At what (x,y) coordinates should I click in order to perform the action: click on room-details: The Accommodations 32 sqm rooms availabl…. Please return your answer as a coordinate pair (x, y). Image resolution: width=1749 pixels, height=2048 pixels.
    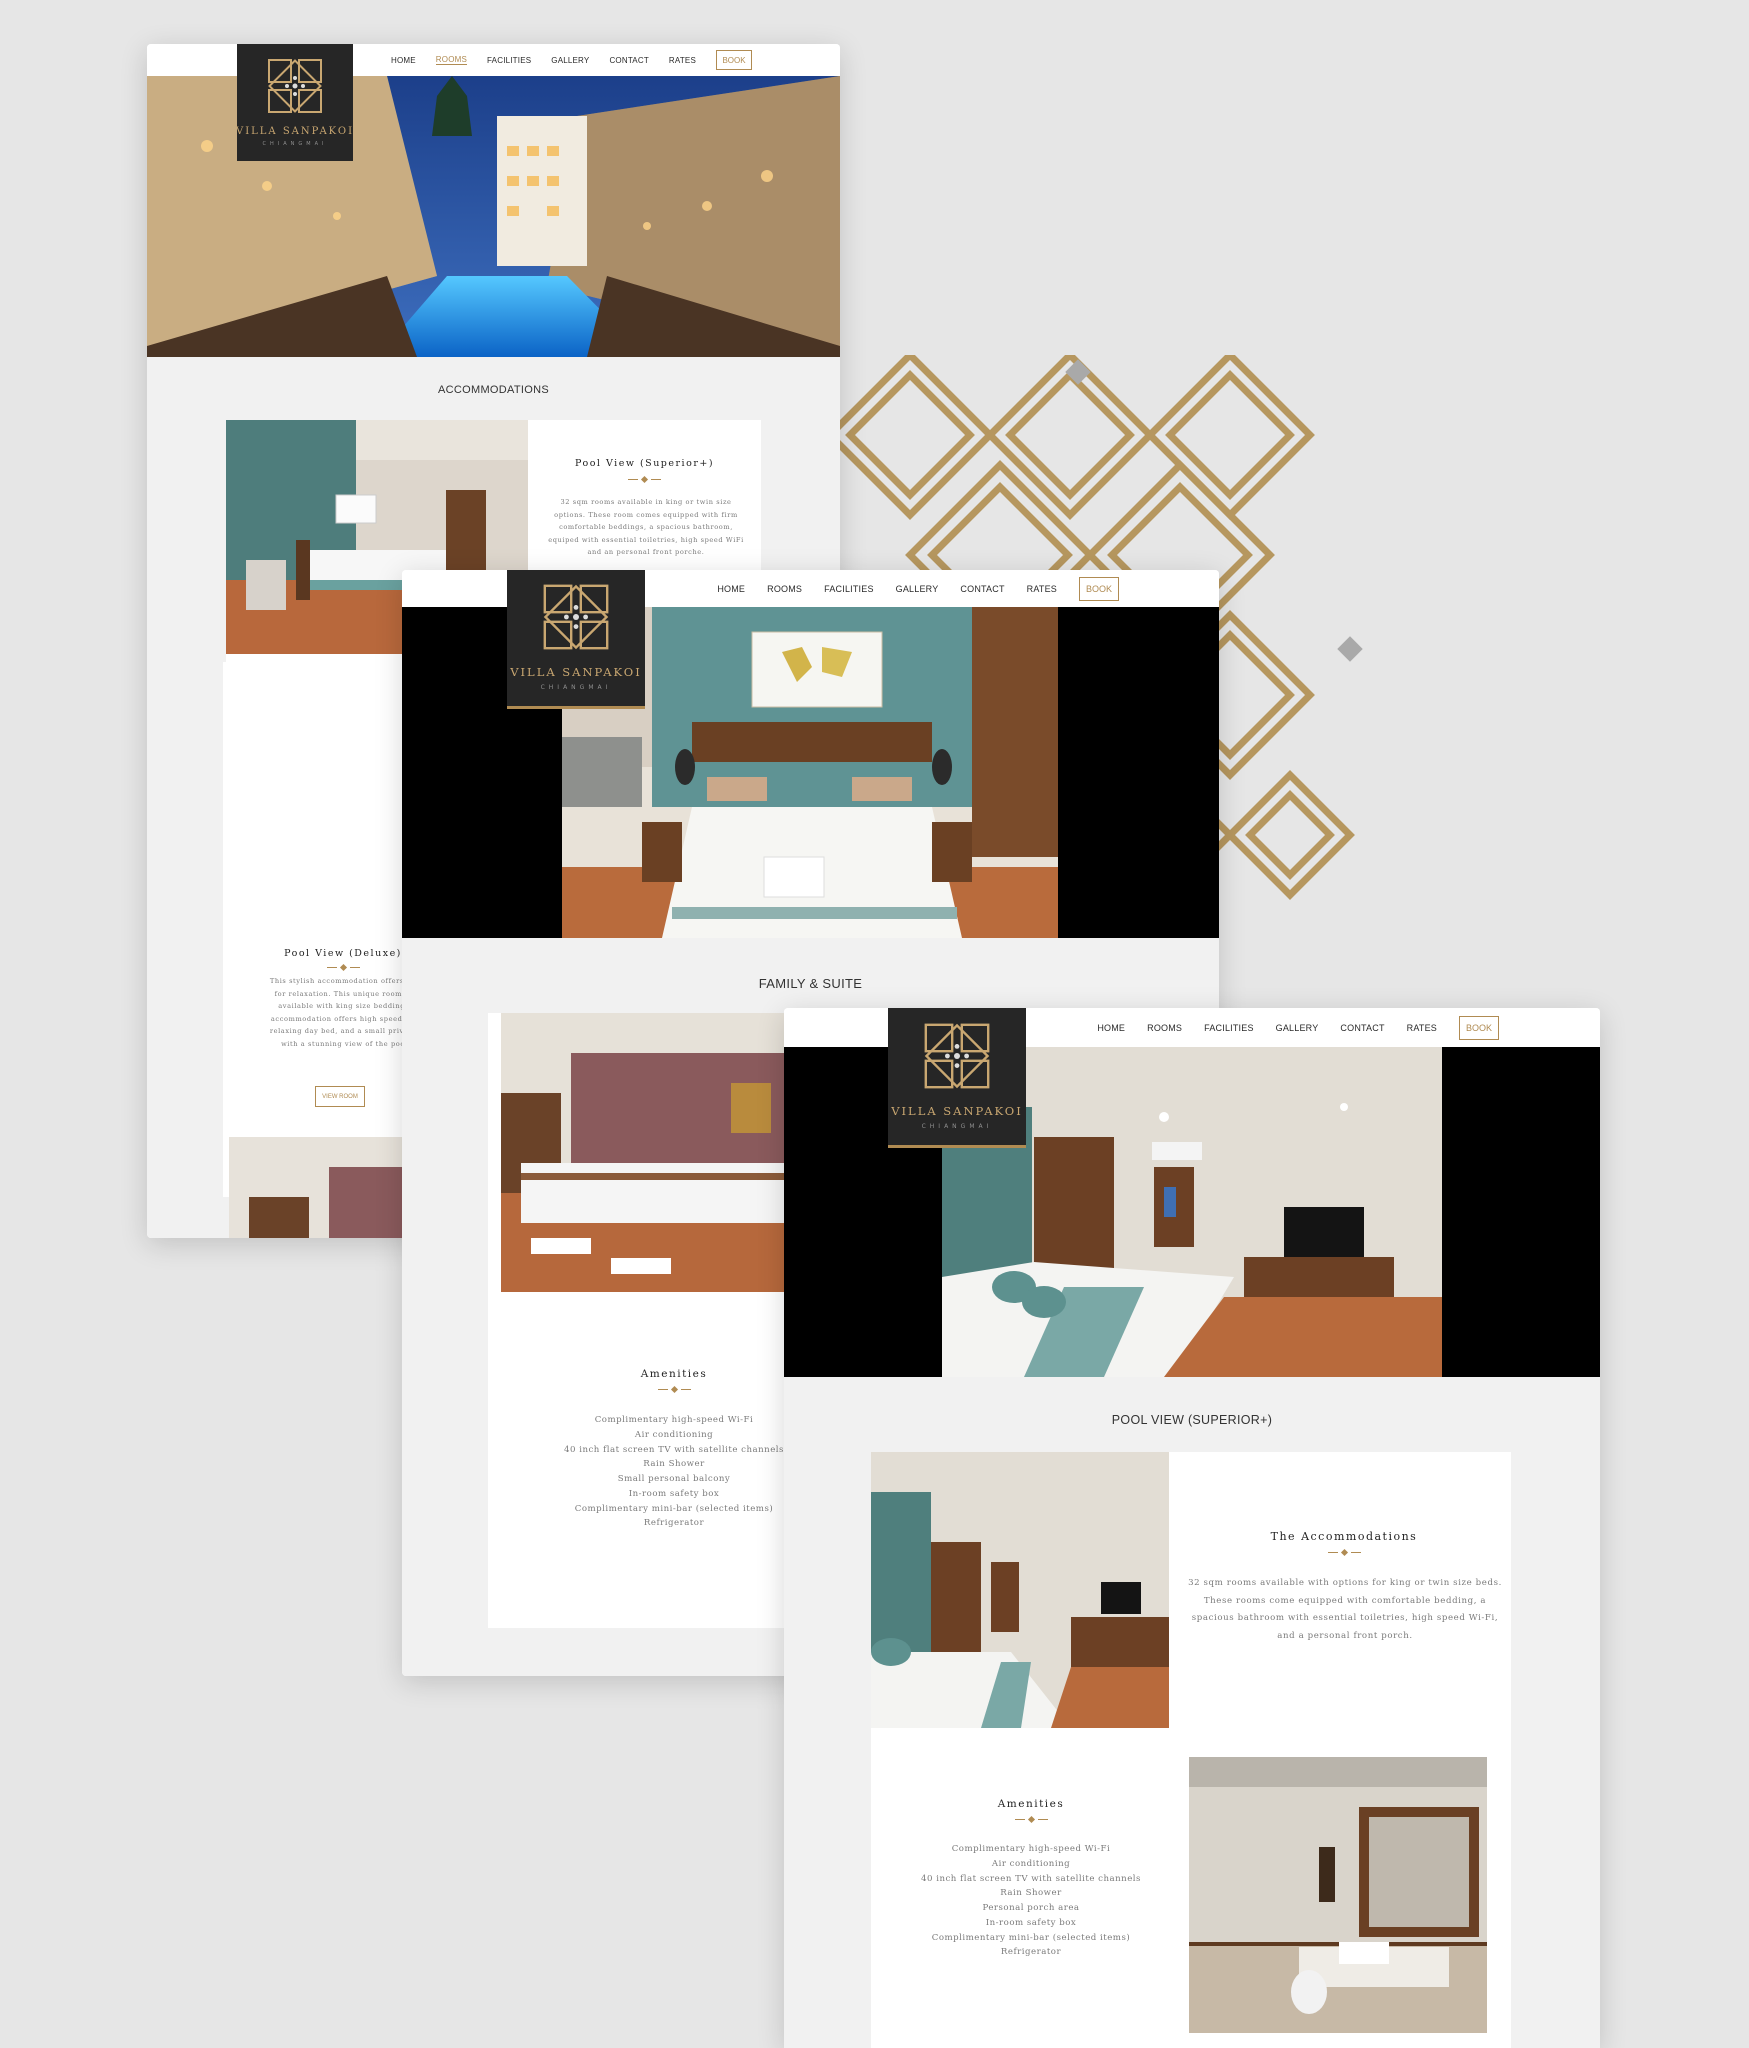
    Looking at the image, I should click on (1191, 1750).